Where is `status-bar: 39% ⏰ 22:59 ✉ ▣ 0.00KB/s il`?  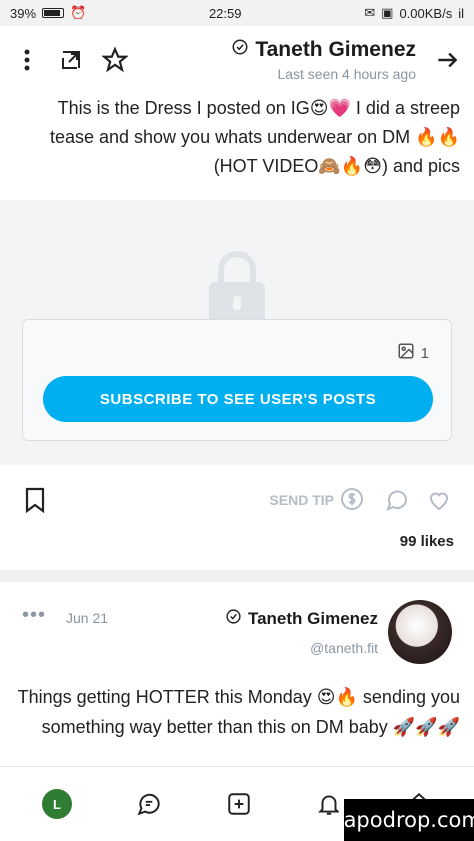 status-bar: 39% ⏰ 22:59 ✉ ▣ 0.00KB/s il is located at coordinates (237, 13).